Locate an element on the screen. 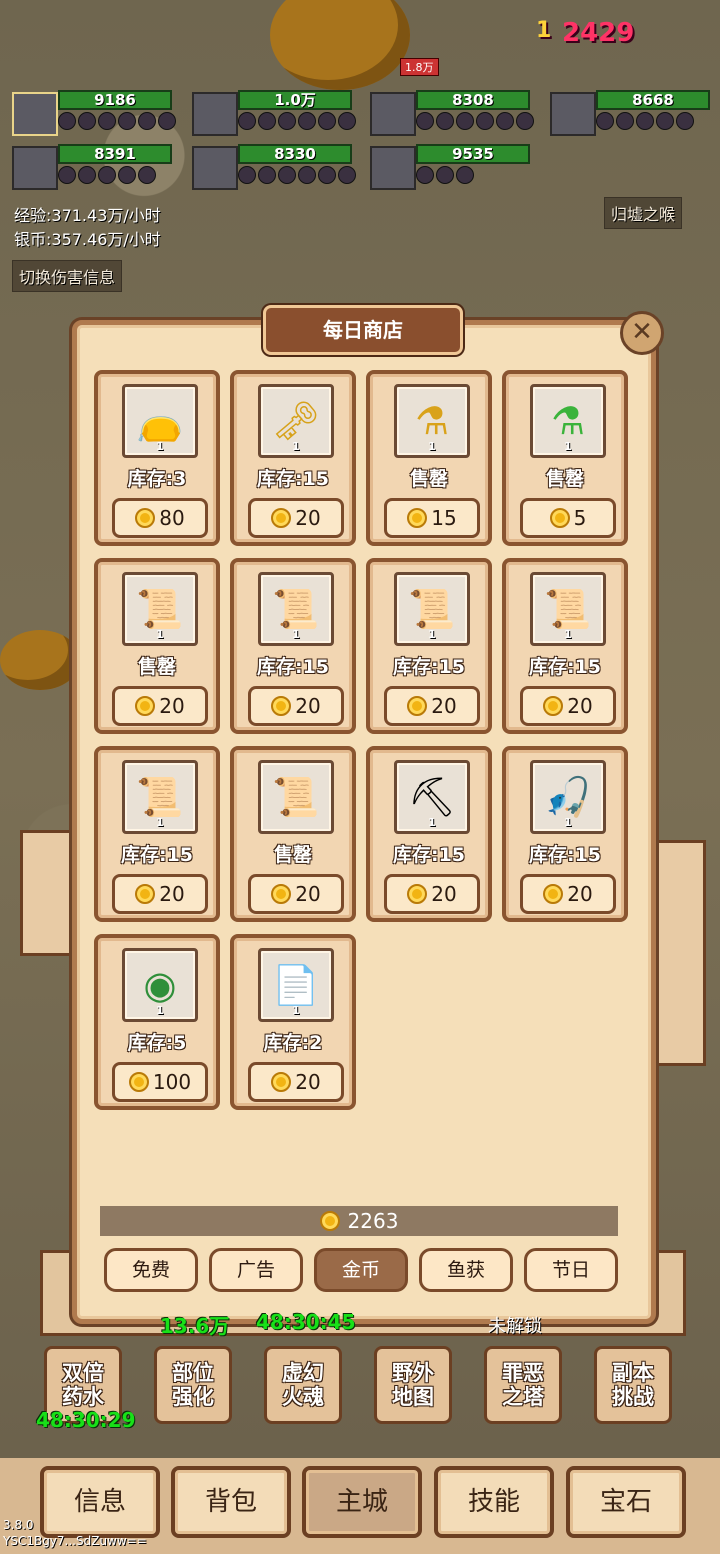 The height and width of the screenshot is (1554, 720). buy-price-button: 100 is located at coordinates (160, 1082).